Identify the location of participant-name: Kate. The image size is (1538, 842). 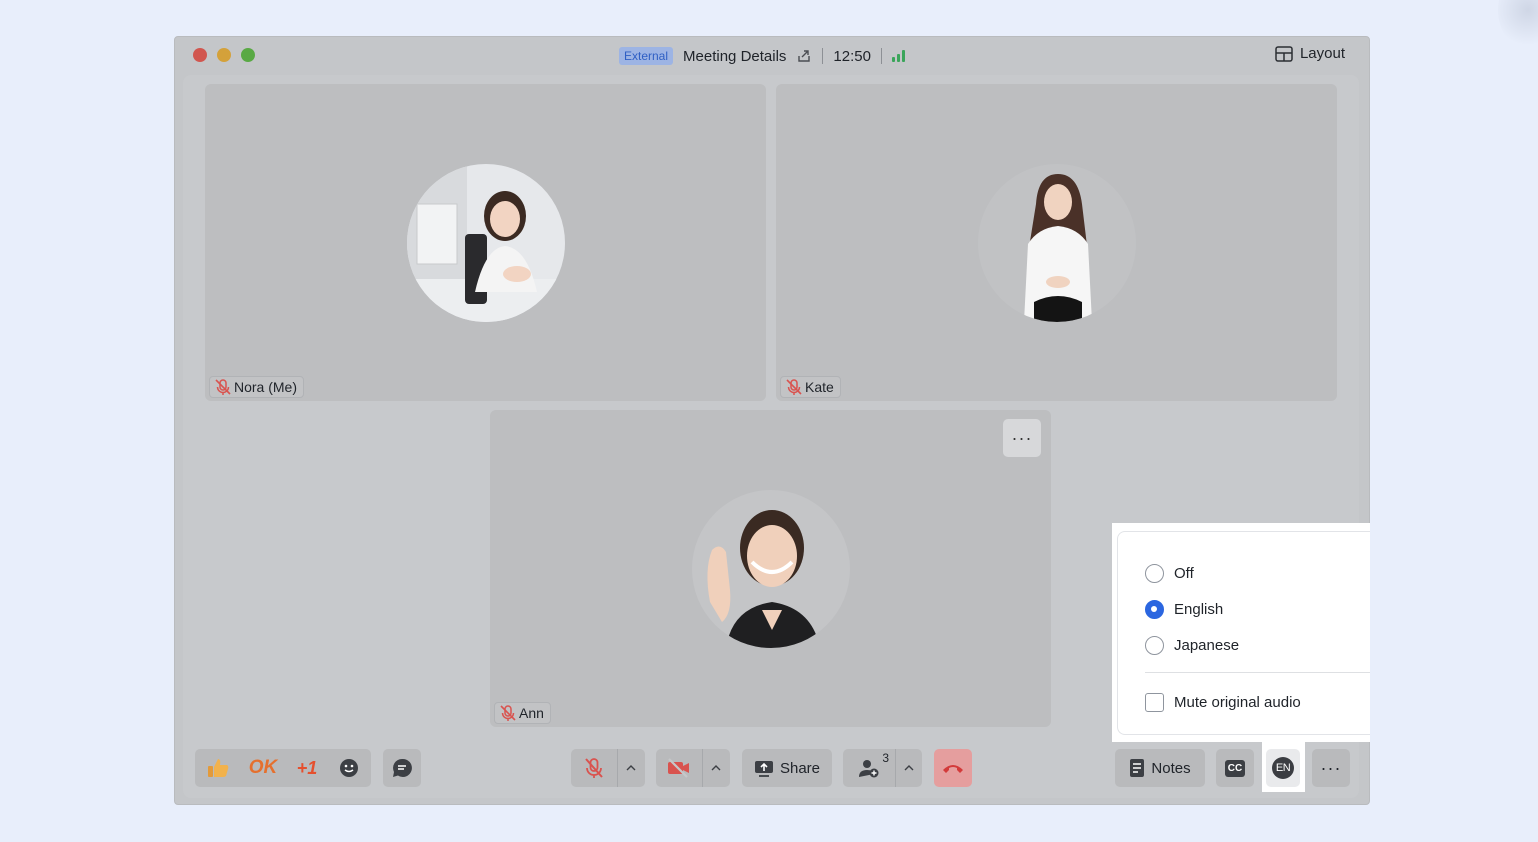
(819, 387).